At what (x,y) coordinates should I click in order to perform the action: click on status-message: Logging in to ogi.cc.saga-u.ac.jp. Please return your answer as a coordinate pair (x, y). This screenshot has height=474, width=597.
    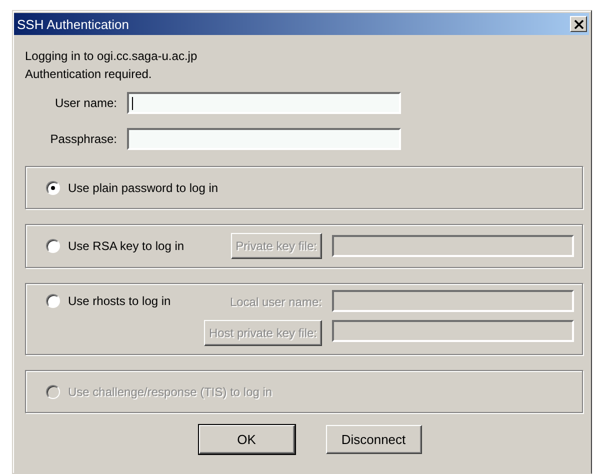
    Looking at the image, I should click on (111, 56).